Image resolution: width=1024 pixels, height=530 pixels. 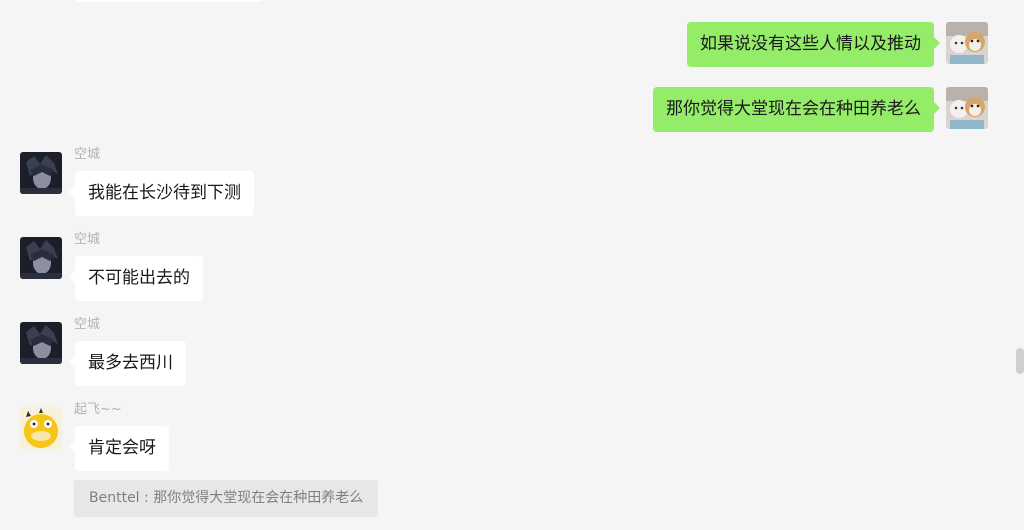 I want to click on other-message-bubble: 最多去西川, so click(x=127, y=363).